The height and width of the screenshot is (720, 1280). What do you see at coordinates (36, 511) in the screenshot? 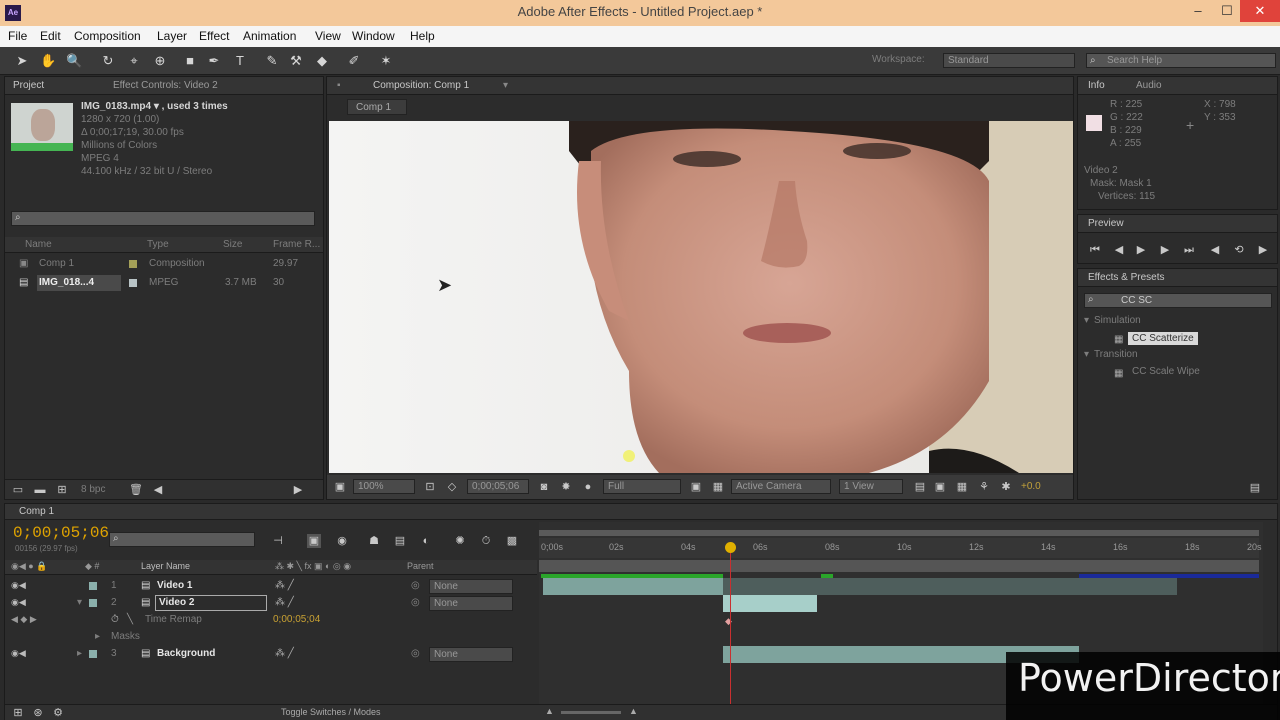
I see `tab-comp-1: Comp 1` at bounding box center [36, 511].